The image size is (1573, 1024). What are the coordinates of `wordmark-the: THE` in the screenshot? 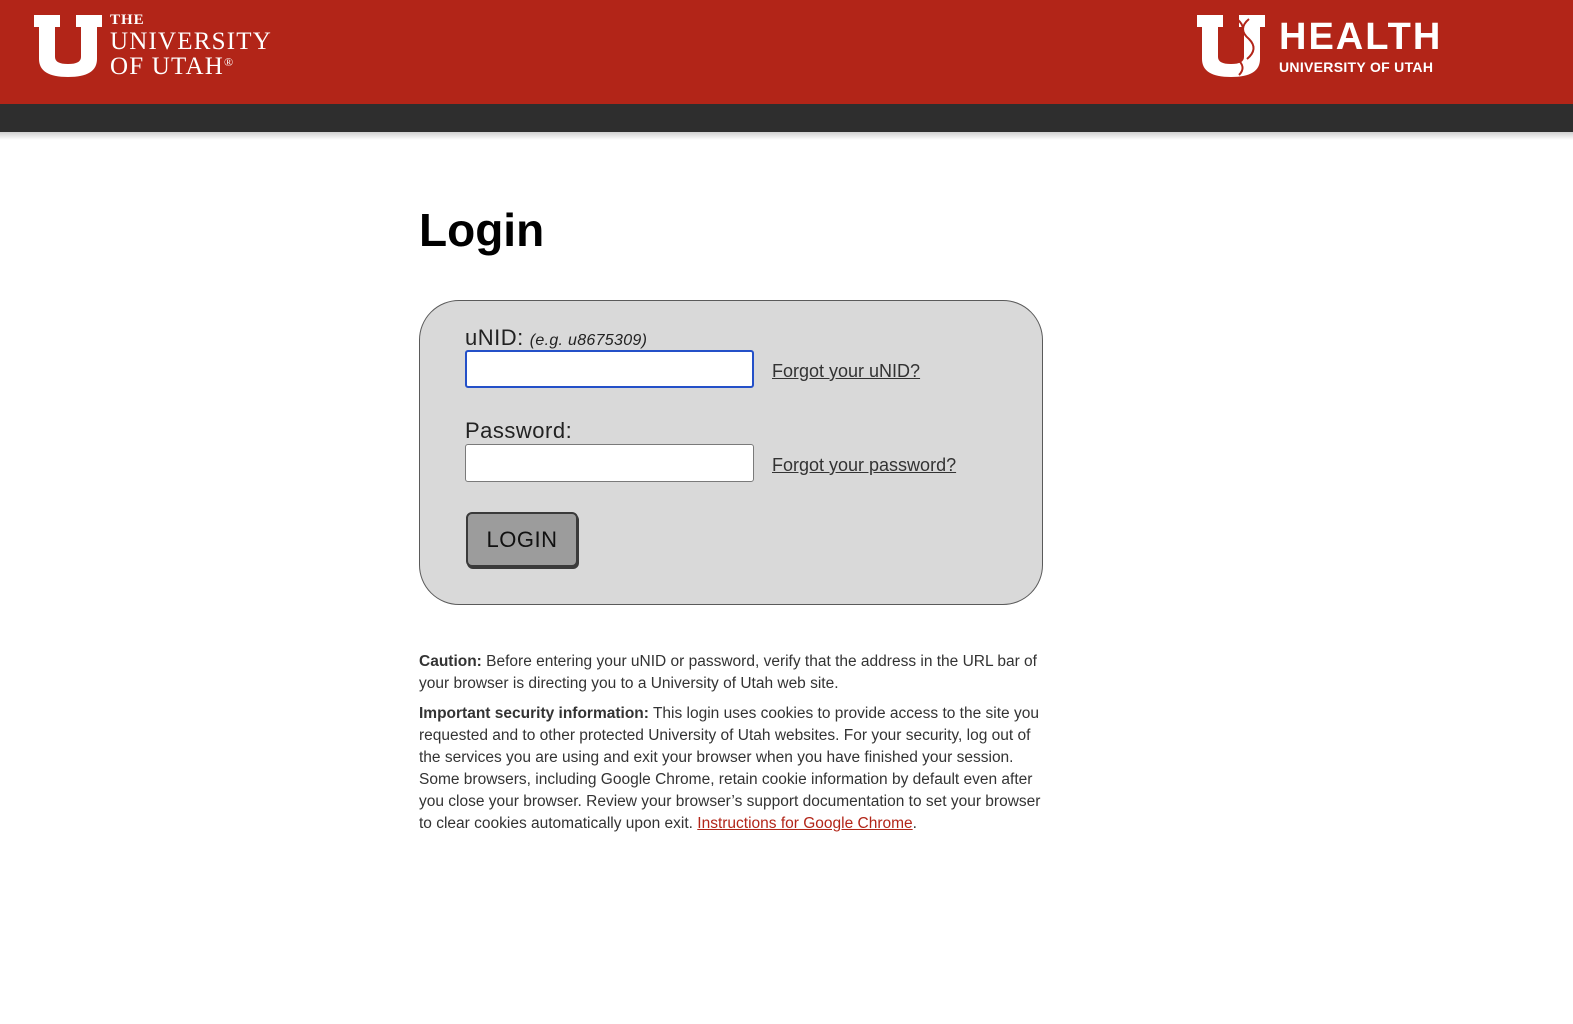 It's located at (127, 20).